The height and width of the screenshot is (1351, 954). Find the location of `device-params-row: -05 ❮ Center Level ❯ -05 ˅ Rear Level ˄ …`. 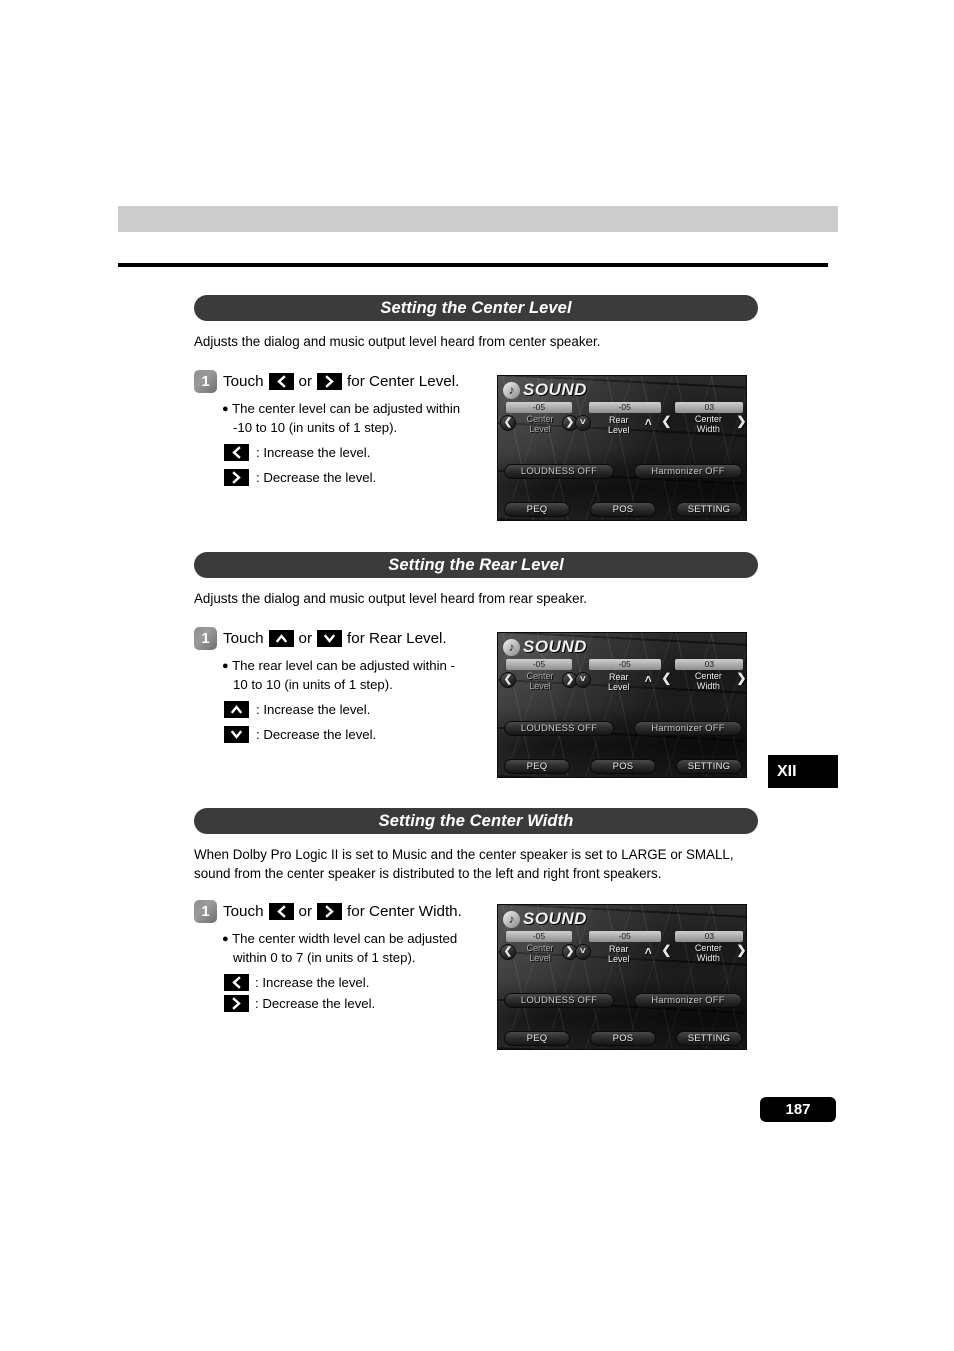

device-params-row: -05 ❮ Center Level ❯ -05 ˅ Rear Level ˄ … is located at coordinates (622, 677).